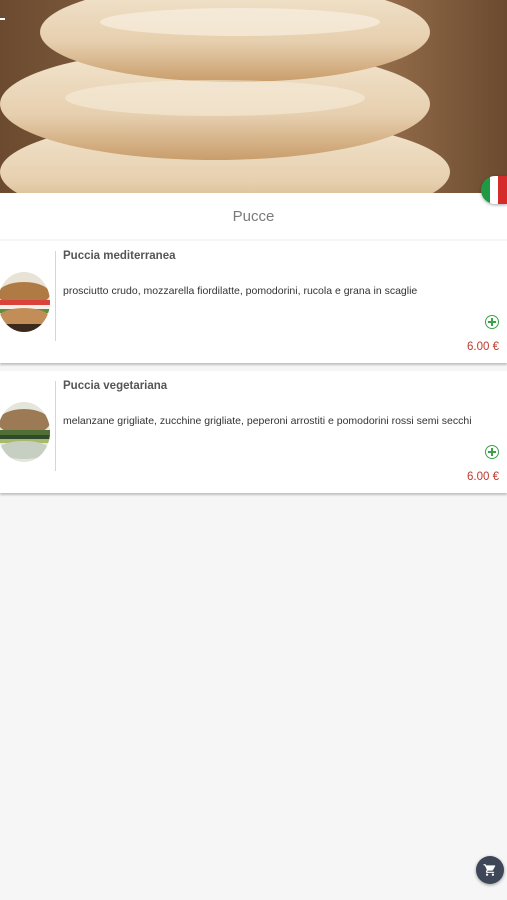 The width and height of the screenshot is (507, 900). I want to click on product-name: Puccia mediterranea, so click(119, 256).